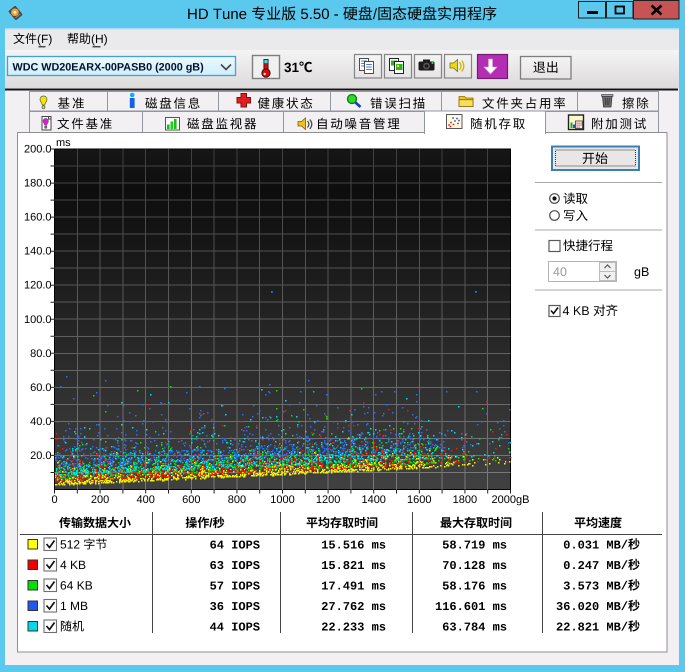 The height and width of the screenshot is (672, 685). What do you see at coordinates (40, 354) in the screenshot?
I see `svg-text: 80.0` at bounding box center [40, 354].